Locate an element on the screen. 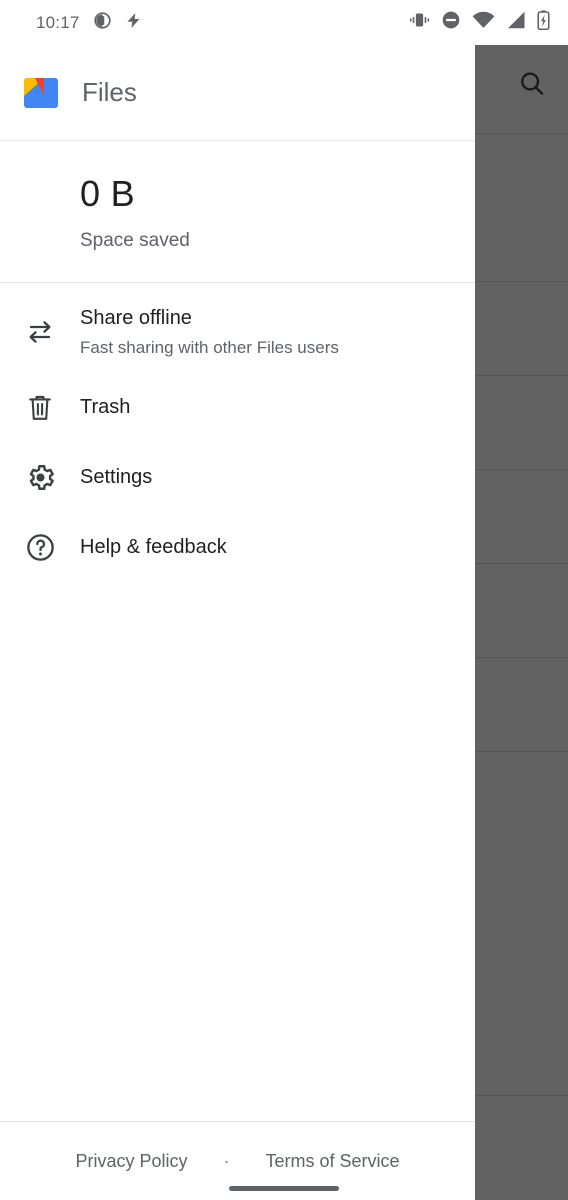 The width and height of the screenshot is (568, 1200). cell-signal-icon is located at coordinates (516, 22).